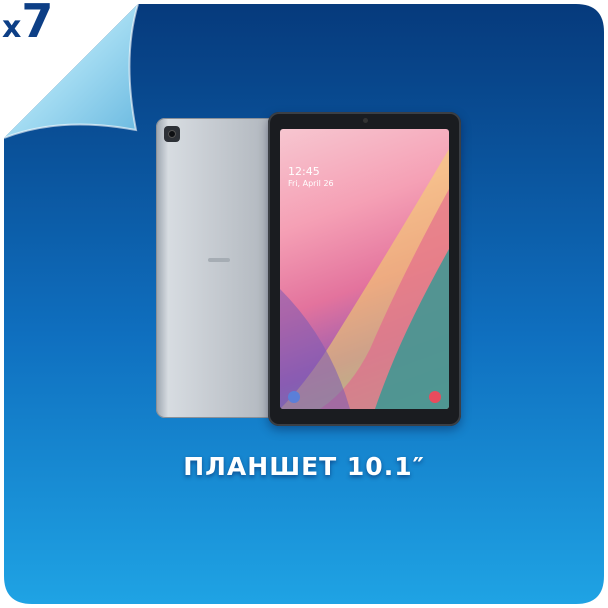 The width and height of the screenshot is (608, 608). I want to click on screen-clock: 12:45, so click(304, 171).